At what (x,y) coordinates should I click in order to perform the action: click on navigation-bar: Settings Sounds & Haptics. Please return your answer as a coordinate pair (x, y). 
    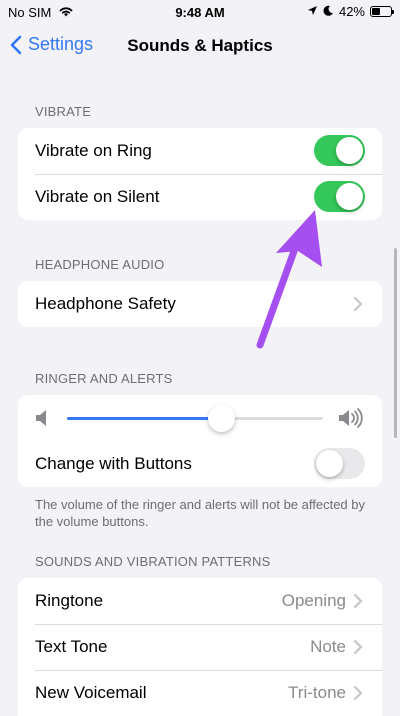
    Looking at the image, I should click on (200, 46).